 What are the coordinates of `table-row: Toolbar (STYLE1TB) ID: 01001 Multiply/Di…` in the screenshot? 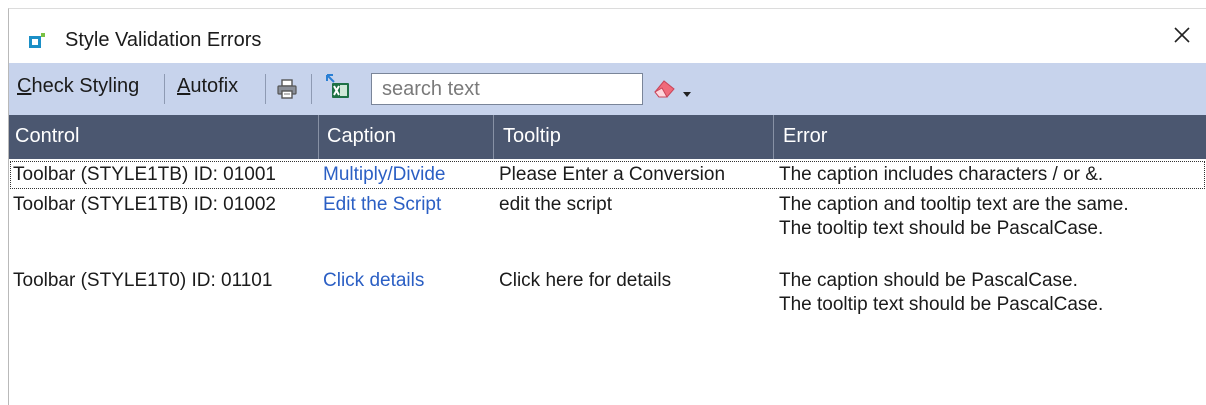 It's located at (607, 175).